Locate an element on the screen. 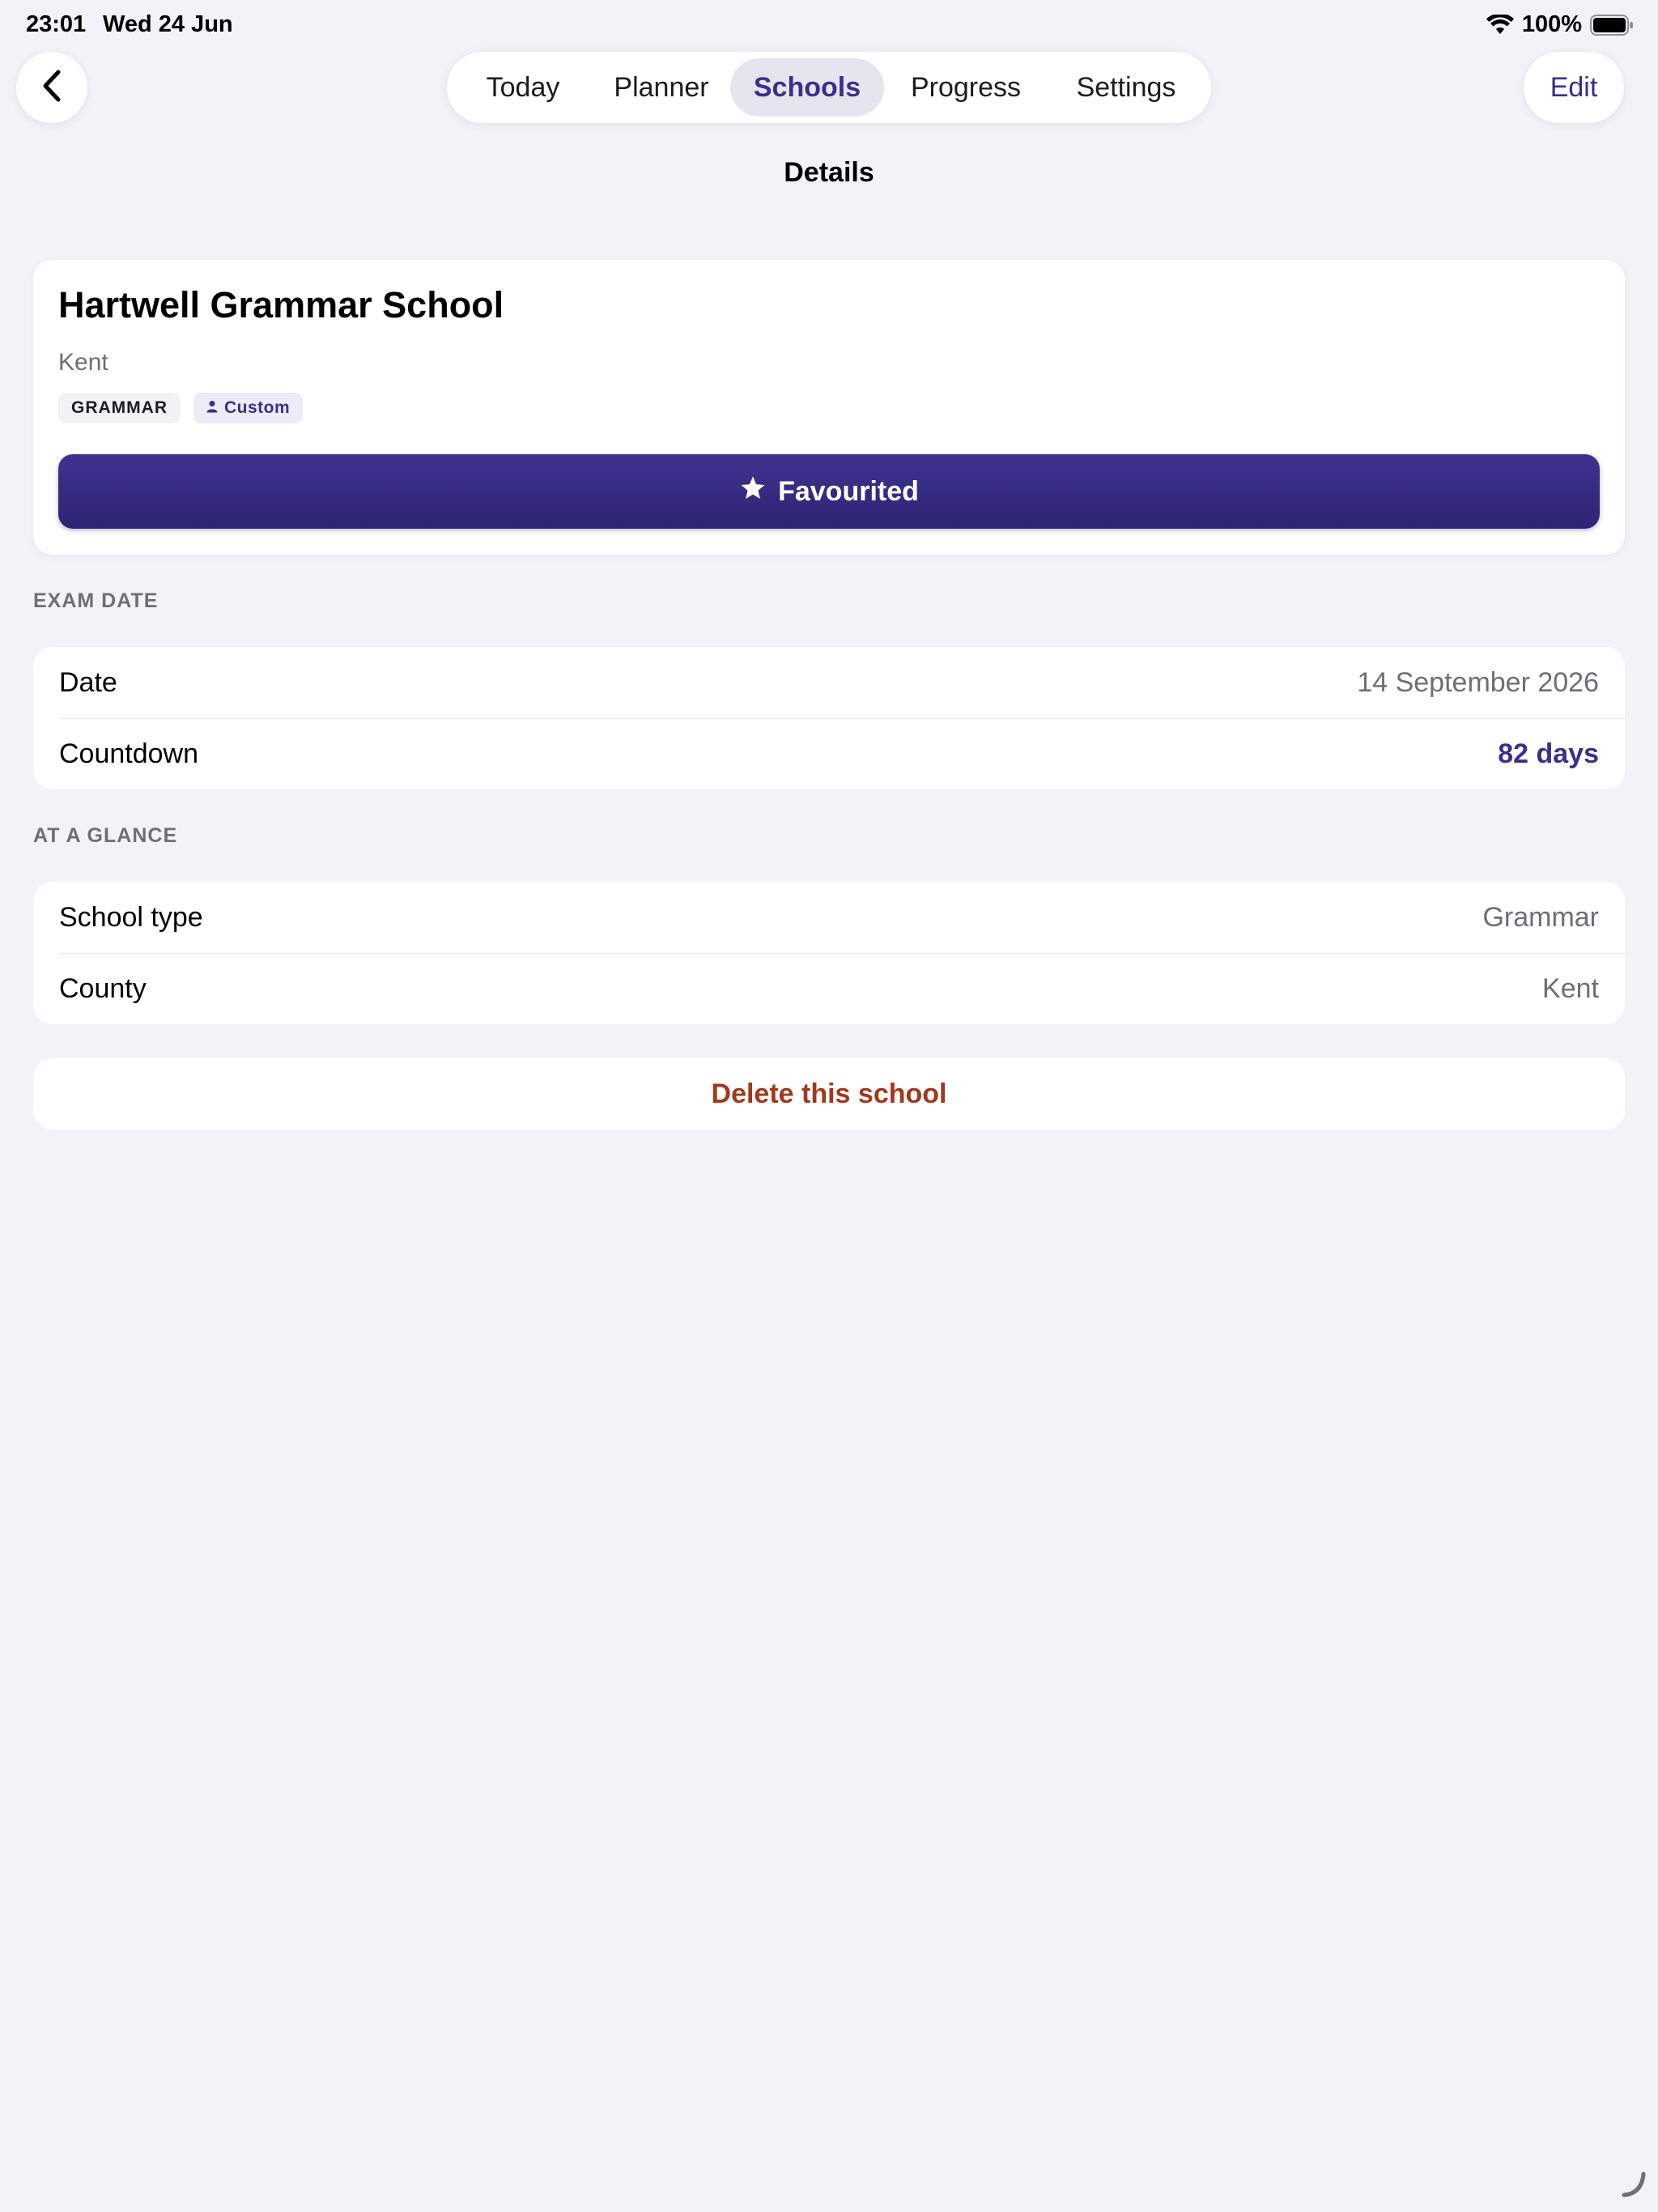  row-countdown: Countdown 82 days is located at coordinates (829, 753).